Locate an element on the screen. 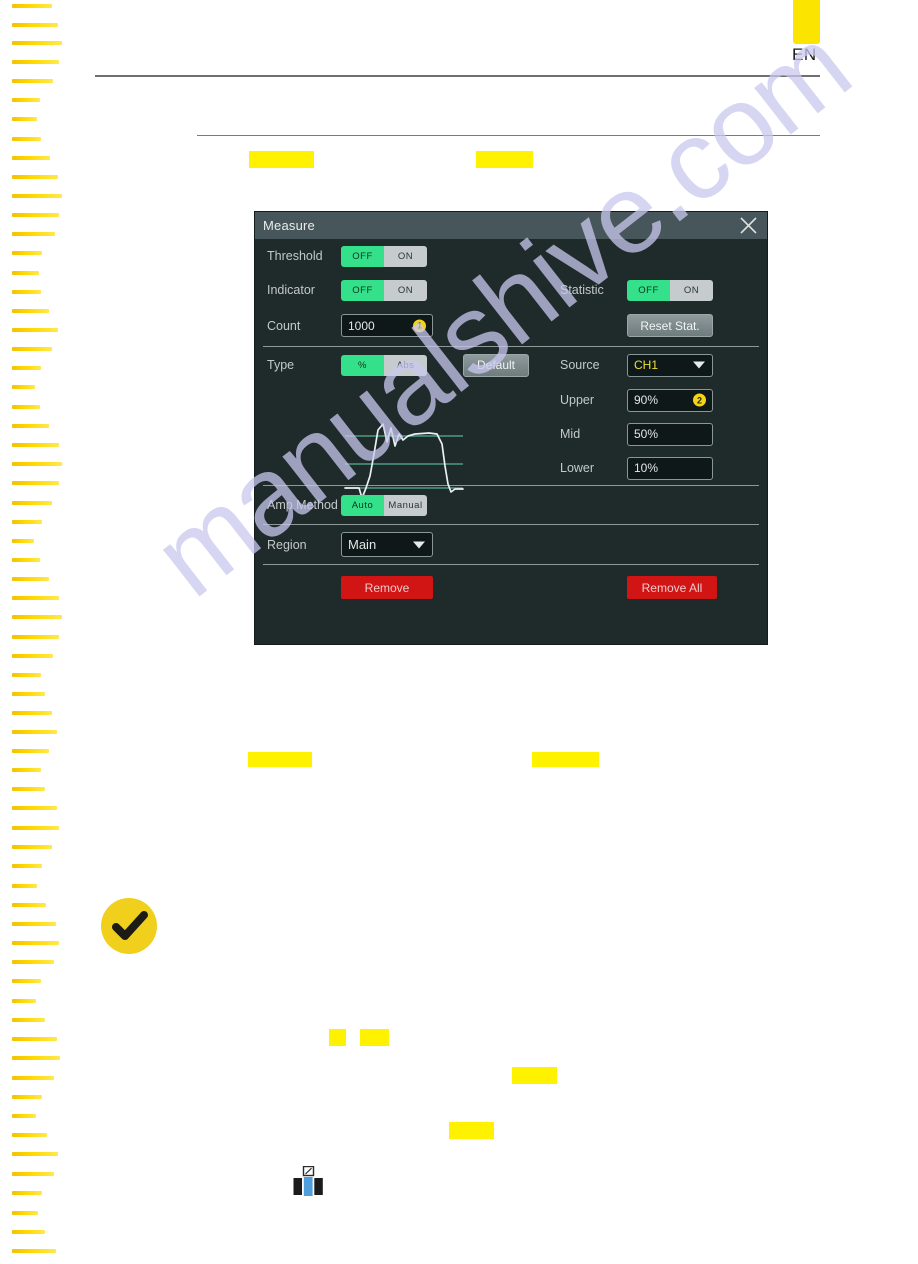  upper-input: 90% 2 is located at coordinates (670, 400).